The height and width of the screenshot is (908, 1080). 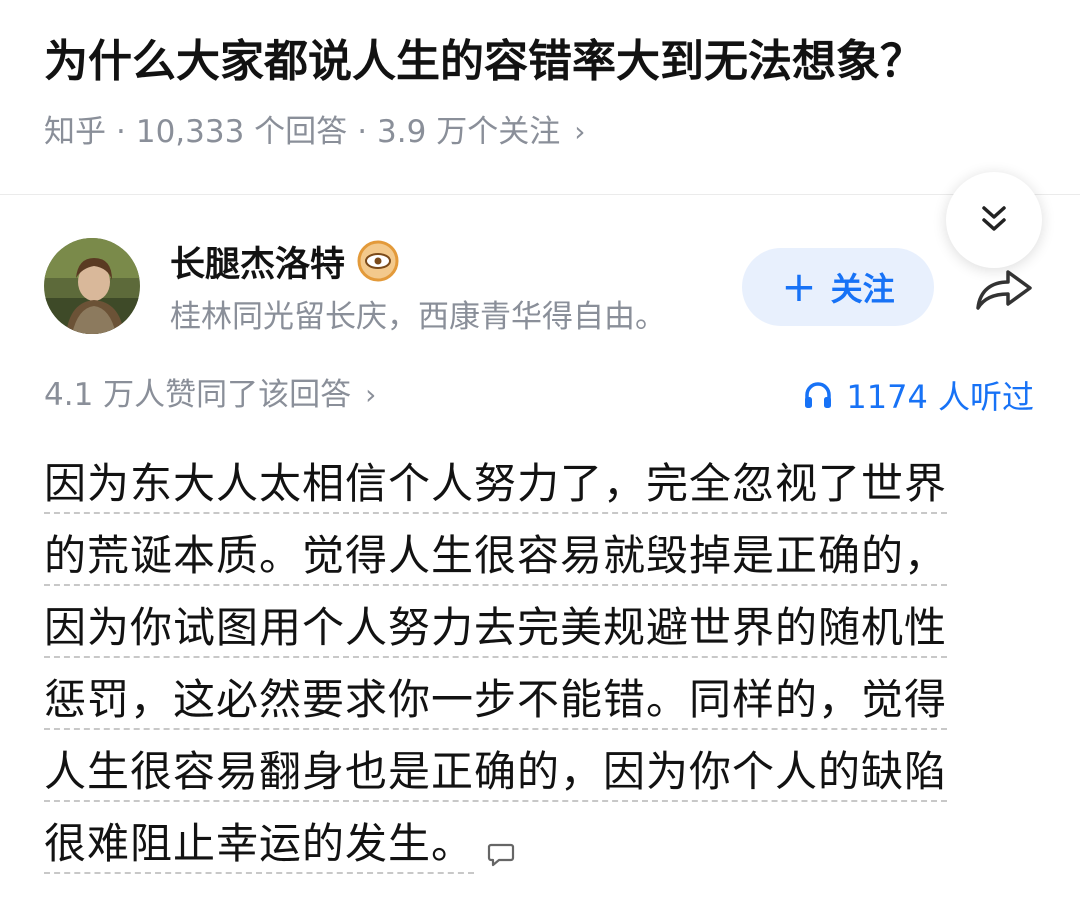 What do you see at coordinates (544, 62) in the screenshot?
I see `question-title: 为什么大家都说人生的容错率大到无法想象？` at bounding box center [544, 62].